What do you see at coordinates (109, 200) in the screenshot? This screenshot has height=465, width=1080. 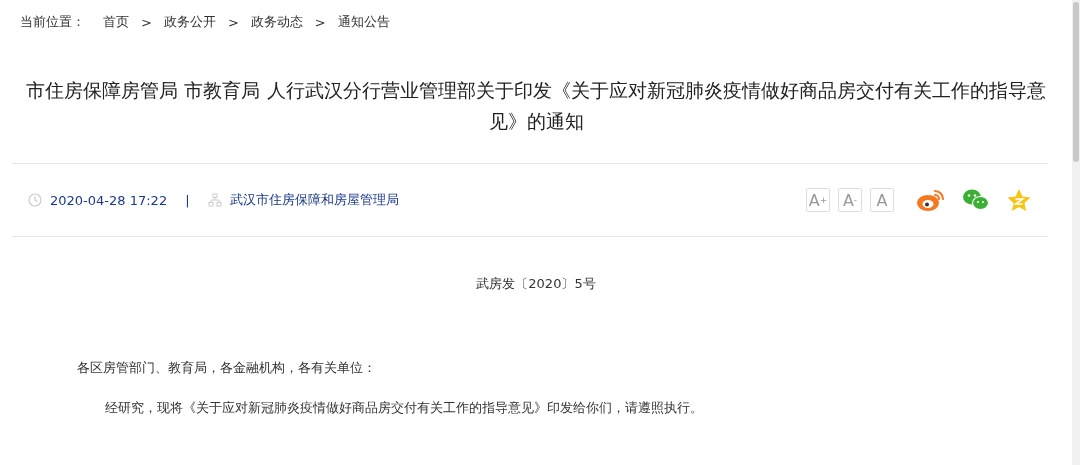 I see `publish-date: 2020-04-28 17:22` at bounding box center [109, 200].